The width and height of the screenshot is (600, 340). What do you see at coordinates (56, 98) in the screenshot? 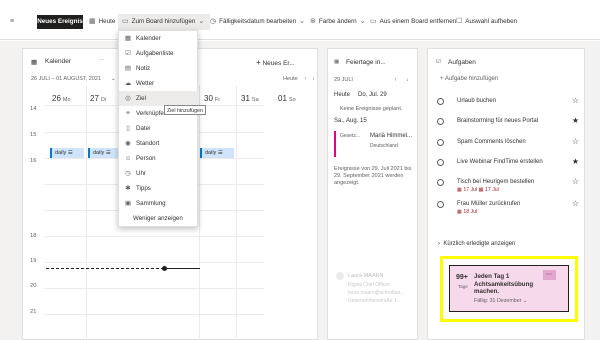
I see `day-number: 26` at bounding box center [56, 98].